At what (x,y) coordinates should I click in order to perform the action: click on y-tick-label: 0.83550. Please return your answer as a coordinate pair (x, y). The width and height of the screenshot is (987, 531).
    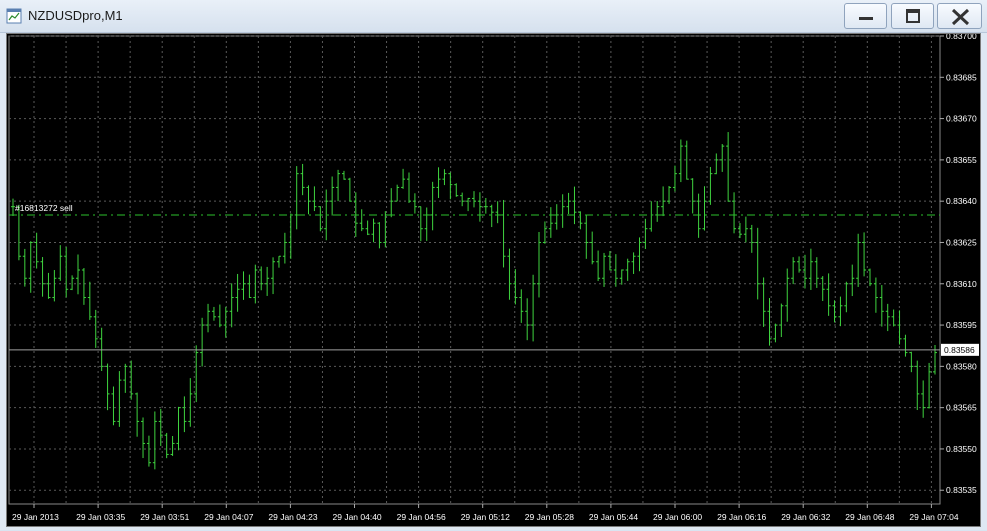
    Looking at the image, I should click on (961, 449).